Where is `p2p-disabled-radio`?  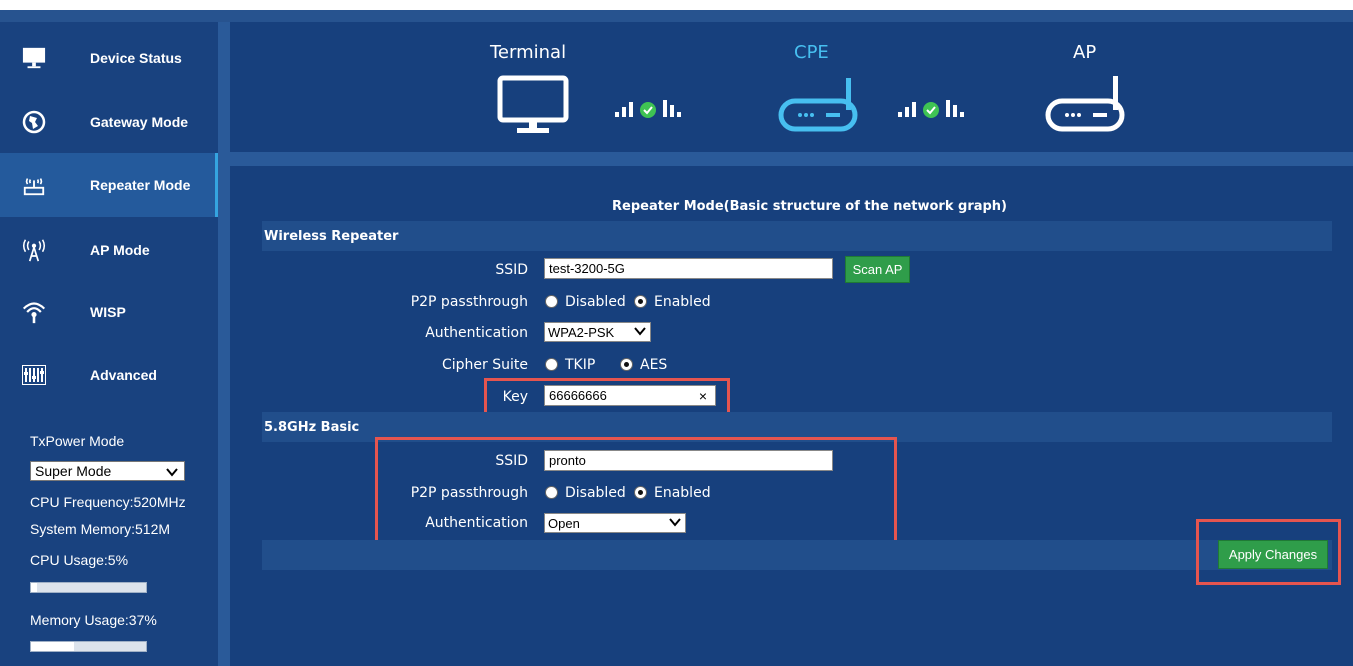 p2p-disabled-radio is located at coordinates (551, 301).